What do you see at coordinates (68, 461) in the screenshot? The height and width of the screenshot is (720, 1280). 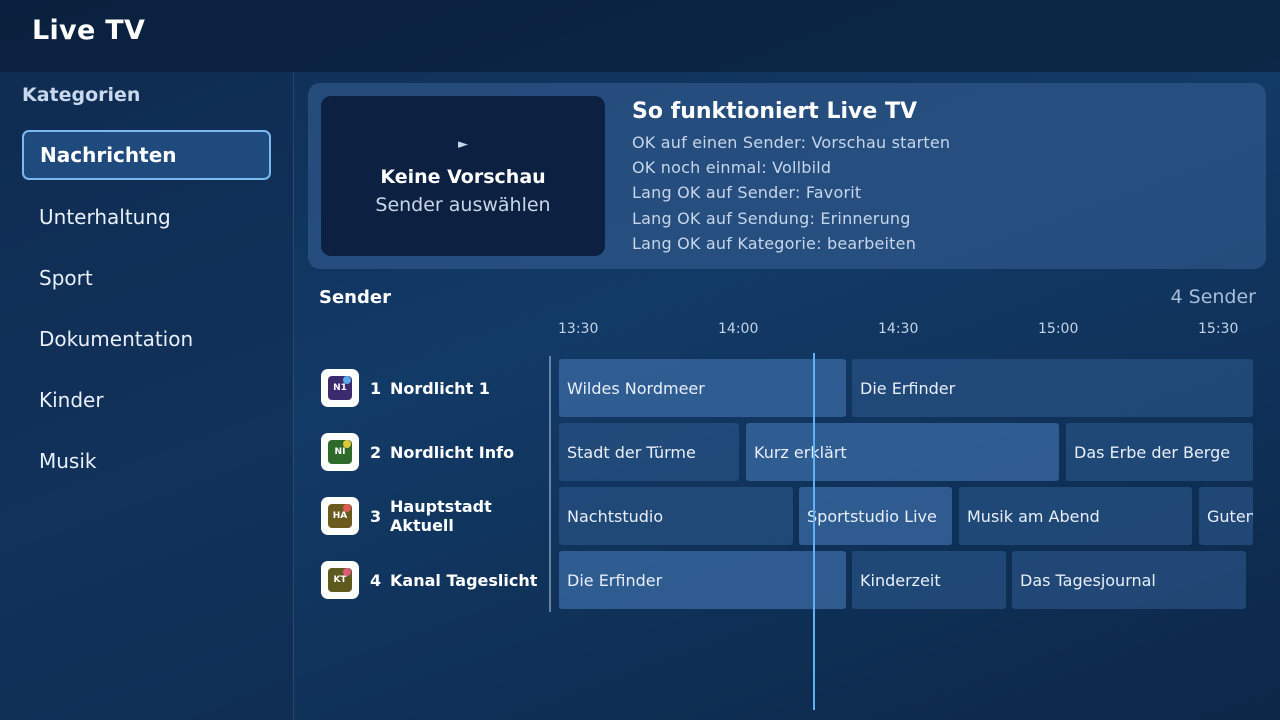 I see `category-label: Musik` at bounding box center [68, 461].